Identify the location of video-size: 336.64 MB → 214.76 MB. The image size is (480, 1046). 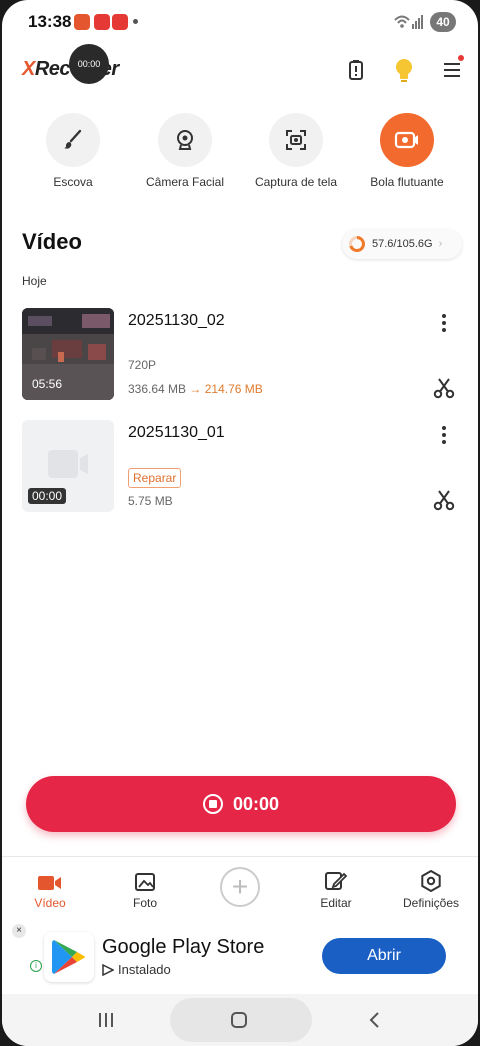
(195, 389).